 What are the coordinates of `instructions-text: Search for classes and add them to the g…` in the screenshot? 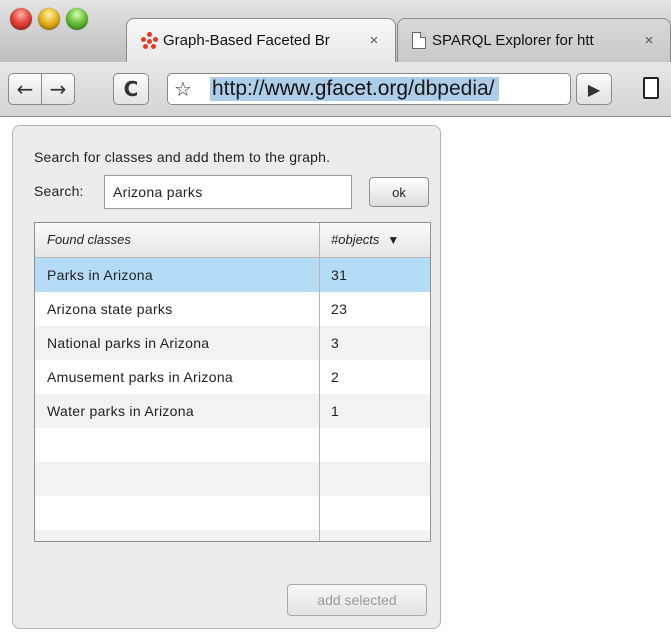 It's located at (182, 157).